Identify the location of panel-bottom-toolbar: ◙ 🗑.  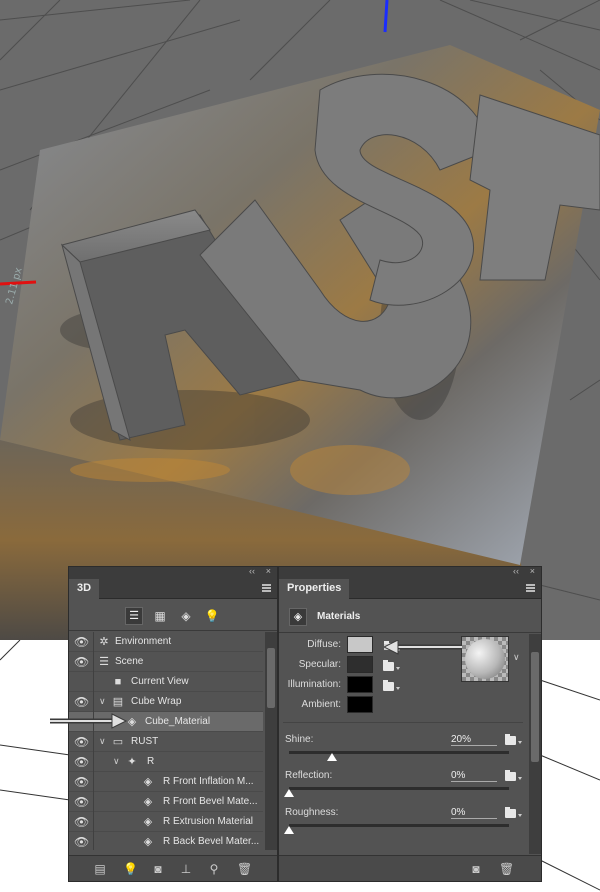
(410, 868).